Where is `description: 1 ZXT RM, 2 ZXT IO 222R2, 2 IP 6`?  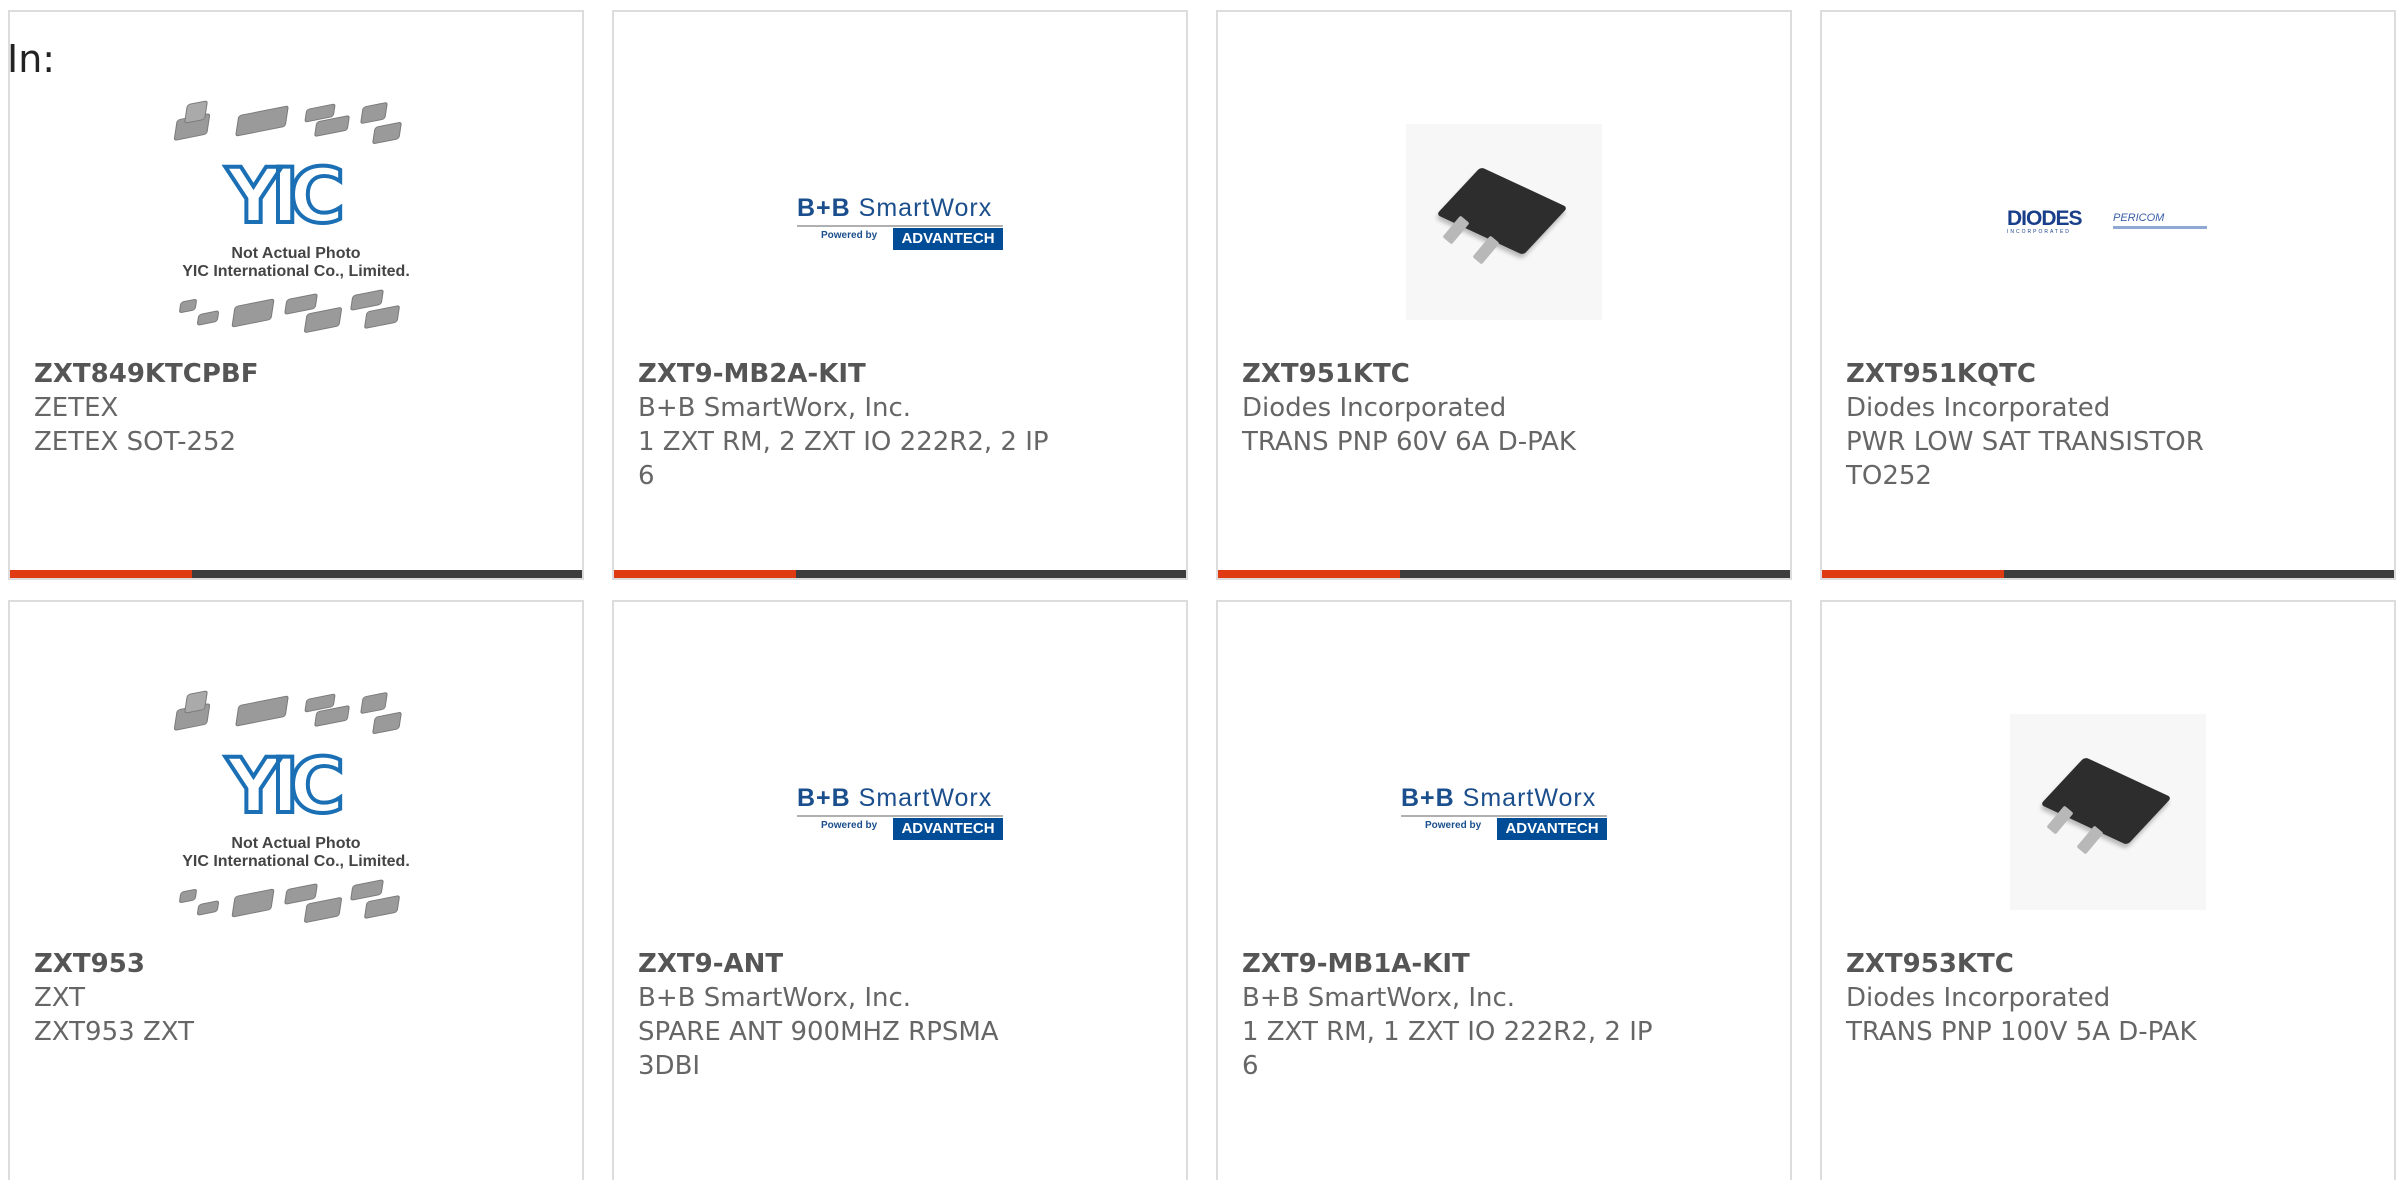
description: 1 ZXT RM, 2 ZXT IO 222R2, 2 IP 6 is located at coordinates (843, 459).